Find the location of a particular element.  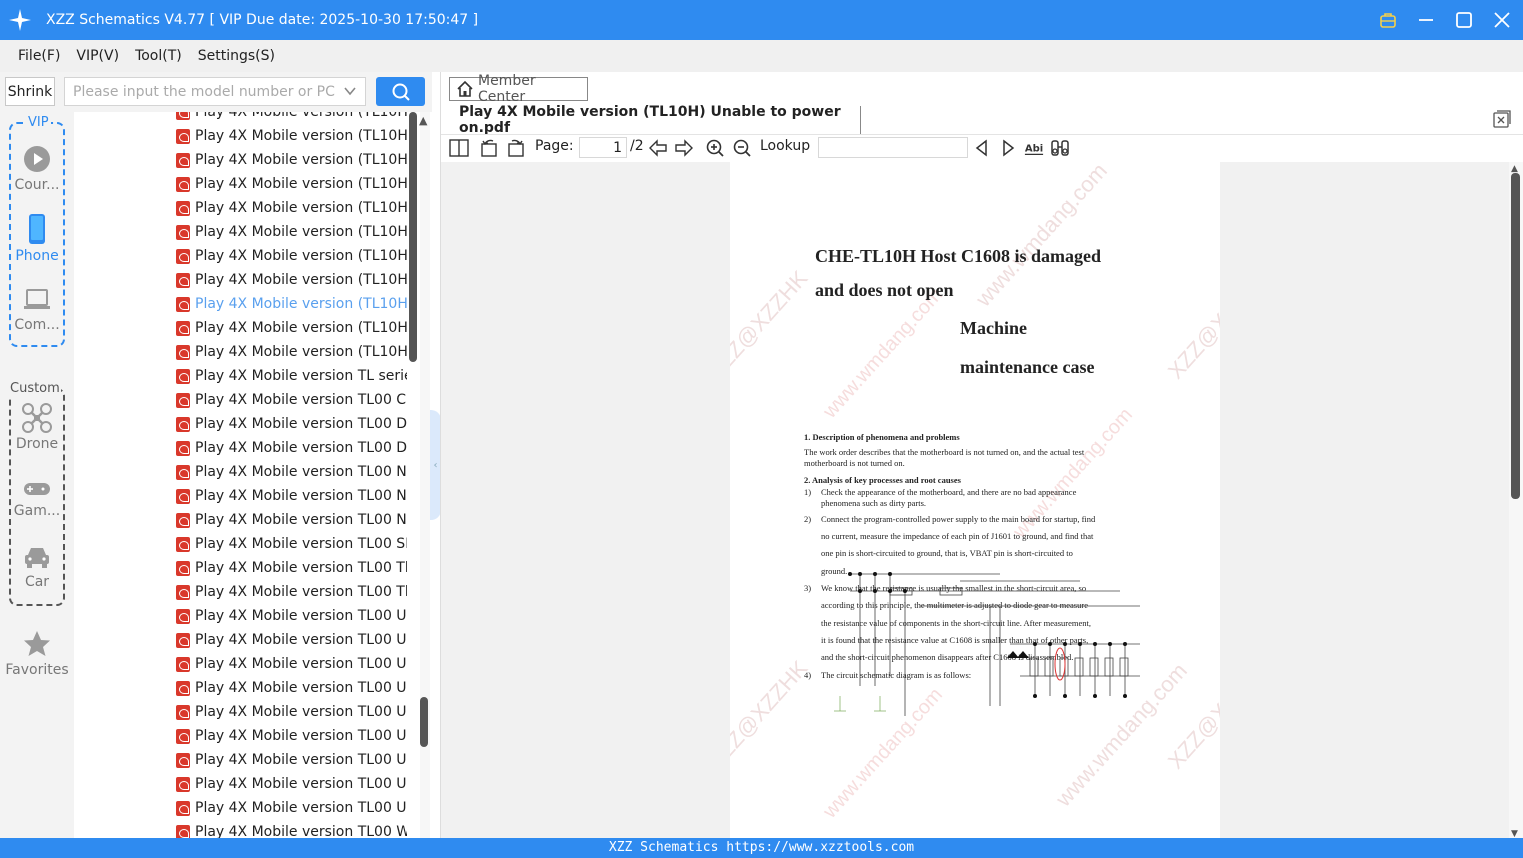

rotate-left-icon is located at coordinates (489, 148).